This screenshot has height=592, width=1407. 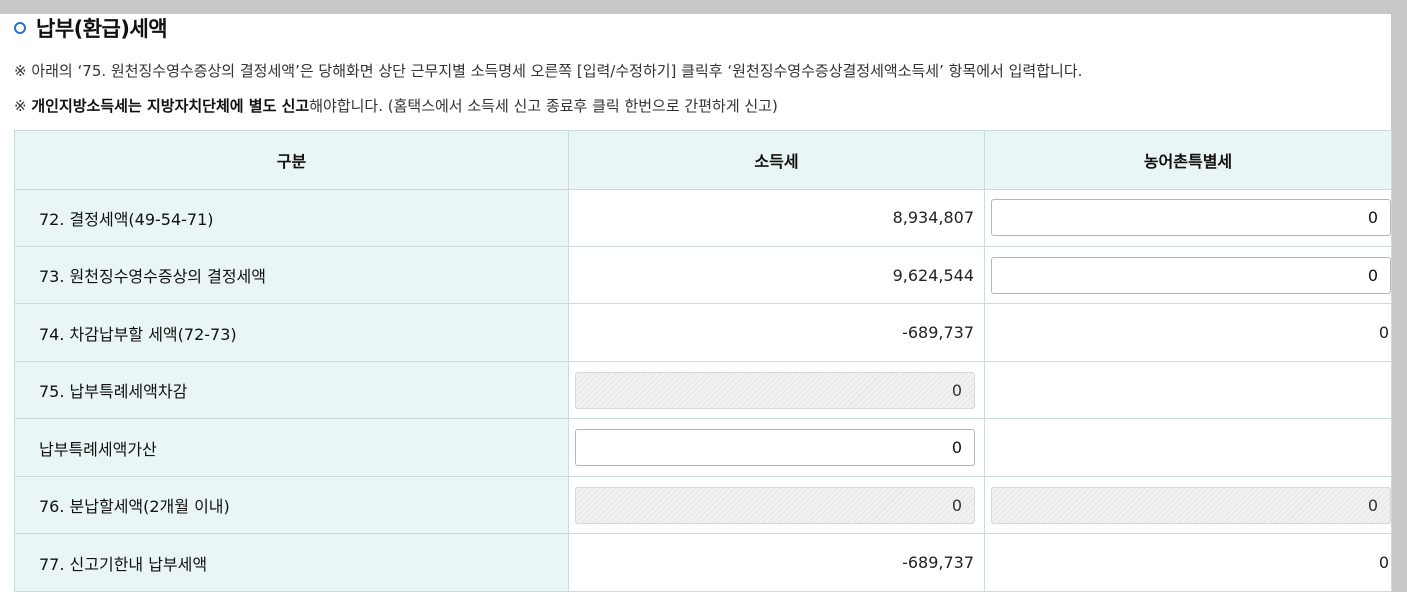 What do you see at coordinates (291, 160) in the screenshot?
I see `header-category: 구분` at bounding box center [291, 160].